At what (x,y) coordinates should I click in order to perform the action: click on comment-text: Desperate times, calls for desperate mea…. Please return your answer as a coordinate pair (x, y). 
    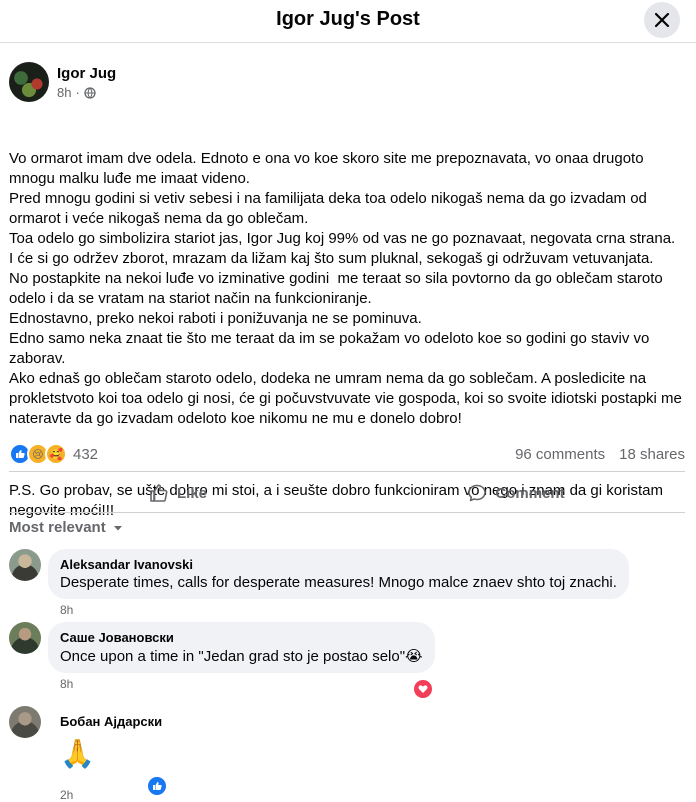
    Looking at the image, I should click on (338, 582).